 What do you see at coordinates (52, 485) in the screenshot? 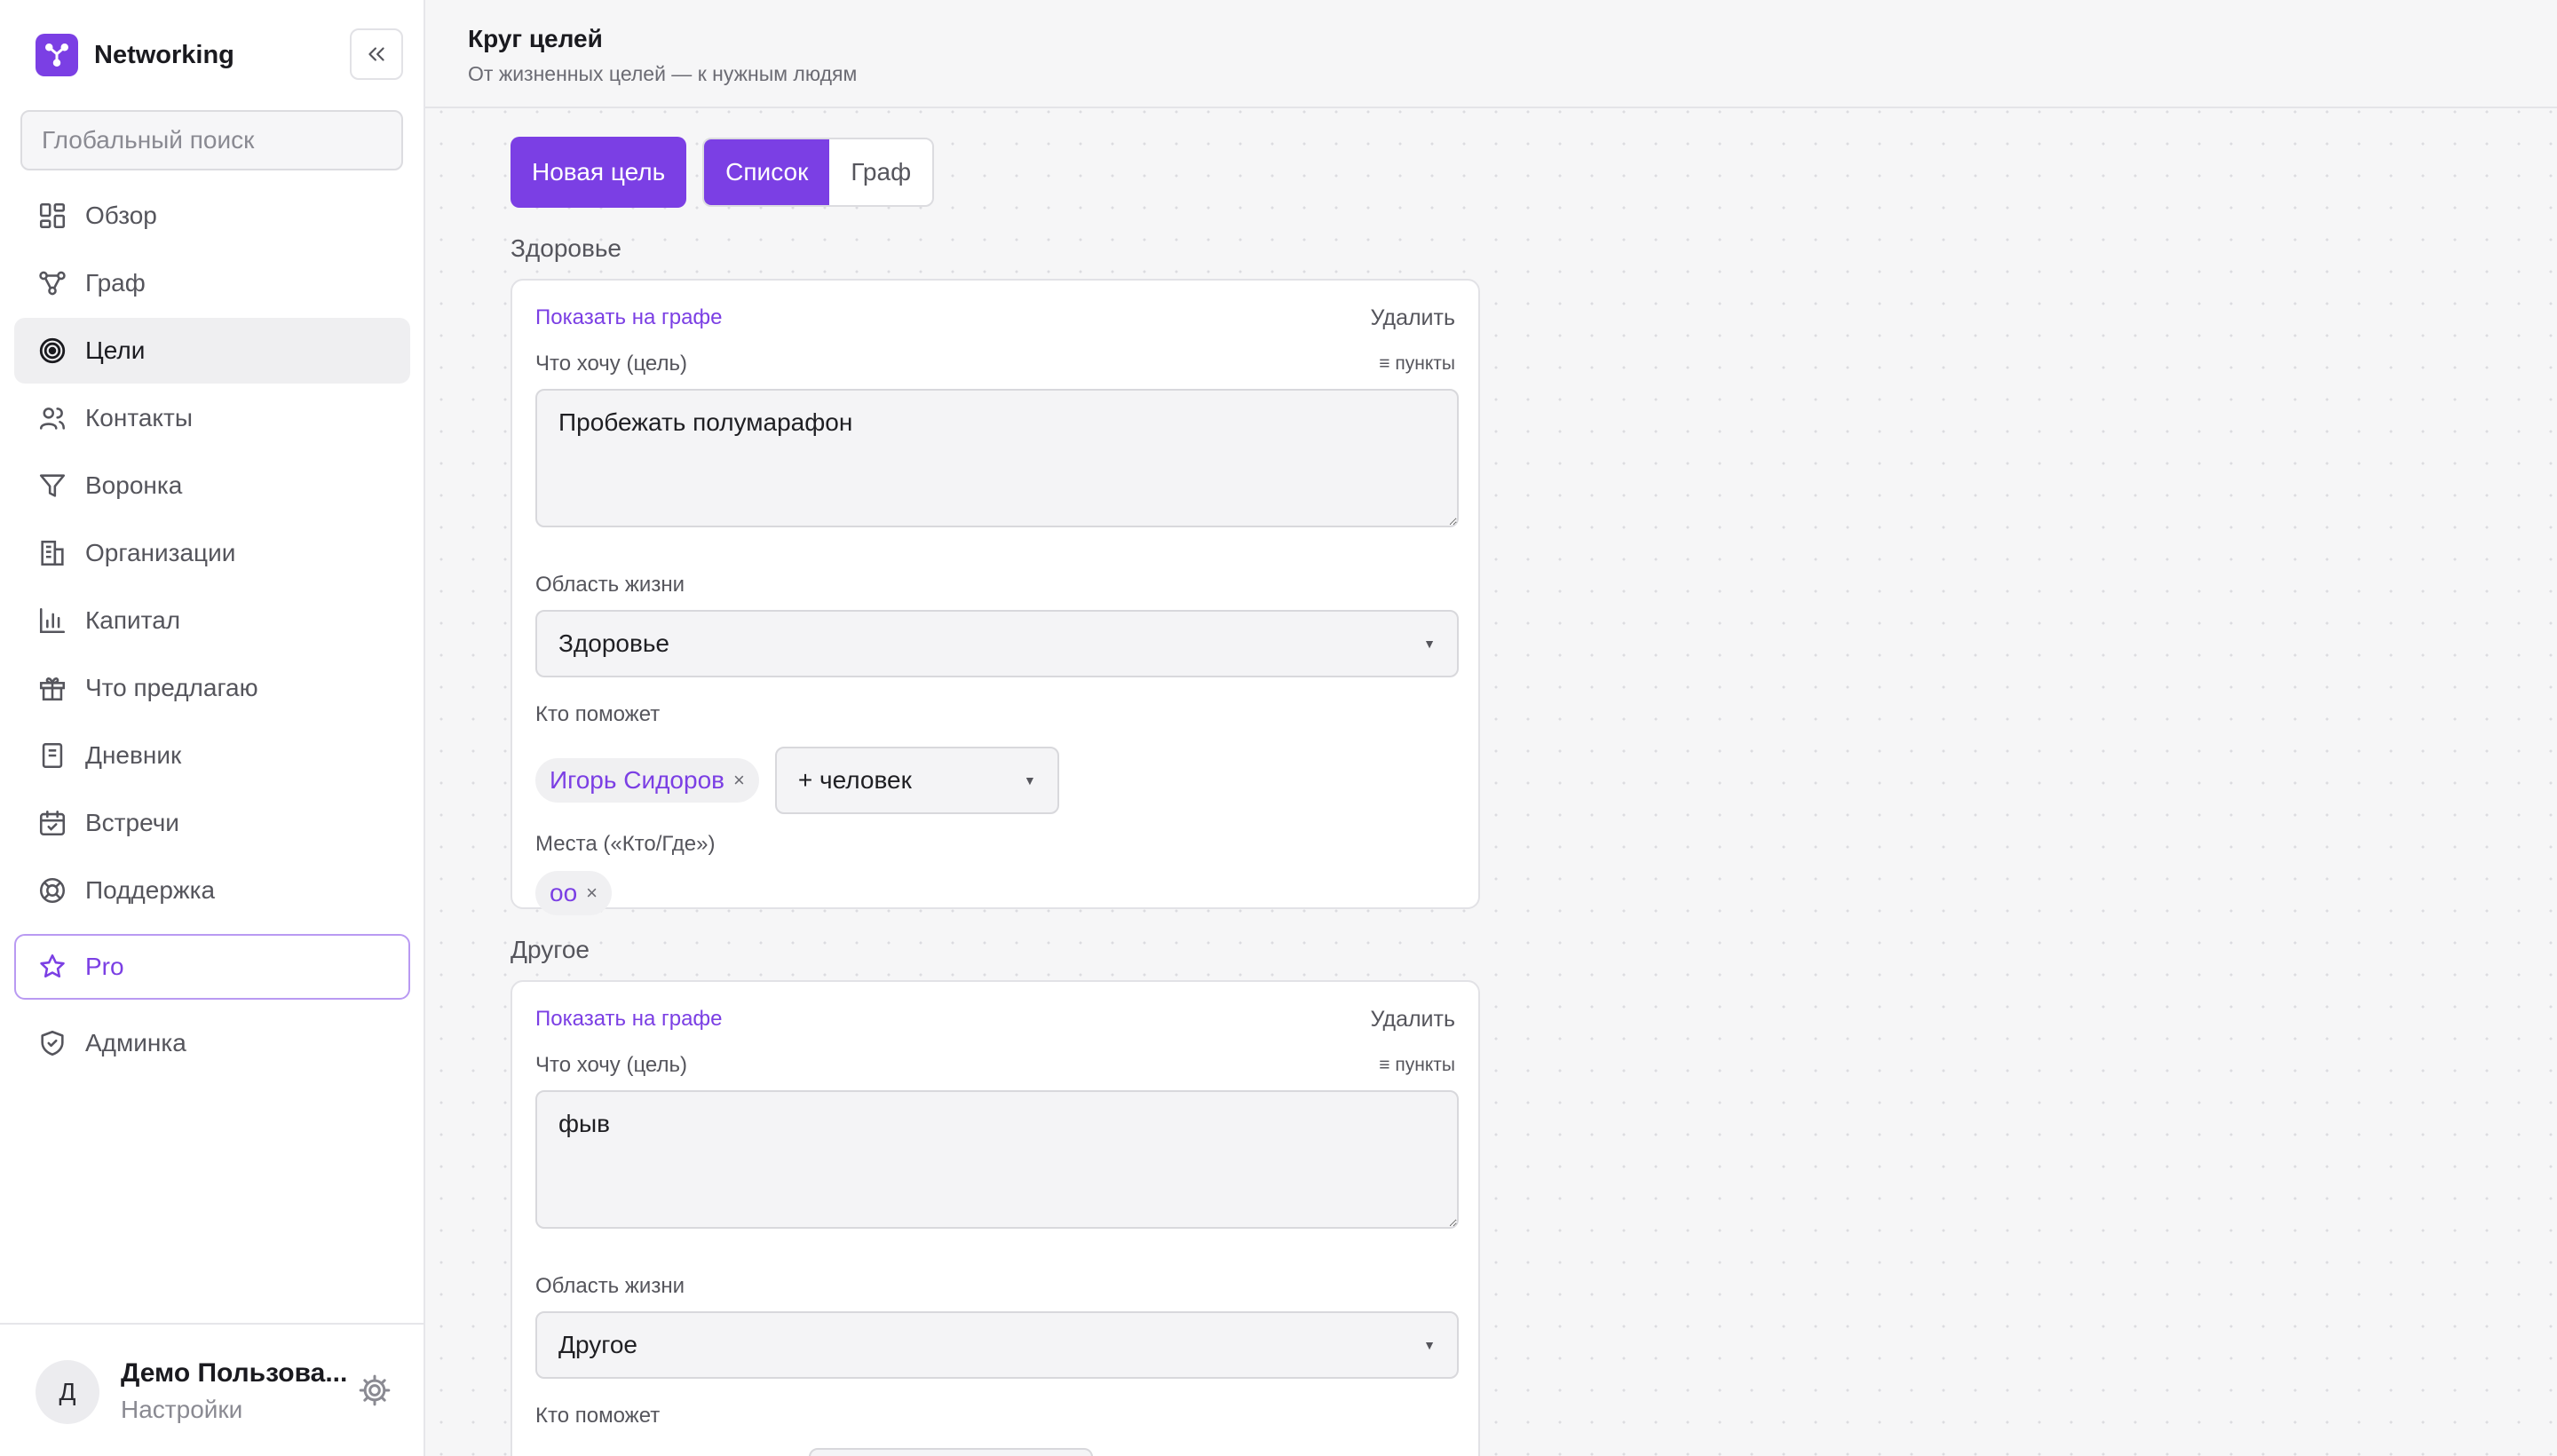
I see `funnel-icon` at bounding box center [52, 485].